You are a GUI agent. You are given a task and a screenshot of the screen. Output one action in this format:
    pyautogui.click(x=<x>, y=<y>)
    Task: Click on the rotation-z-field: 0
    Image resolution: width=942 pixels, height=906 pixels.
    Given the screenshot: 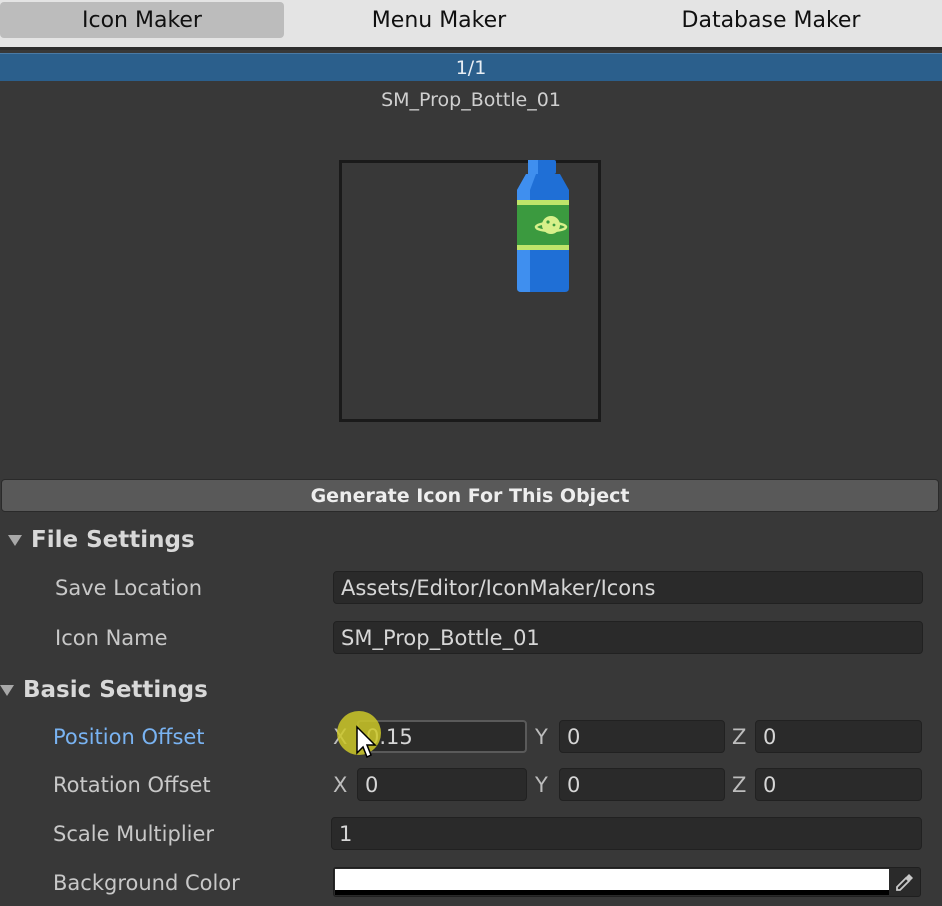 What is the action you would take?
    pyautogui.click(x=838, y=784)
    